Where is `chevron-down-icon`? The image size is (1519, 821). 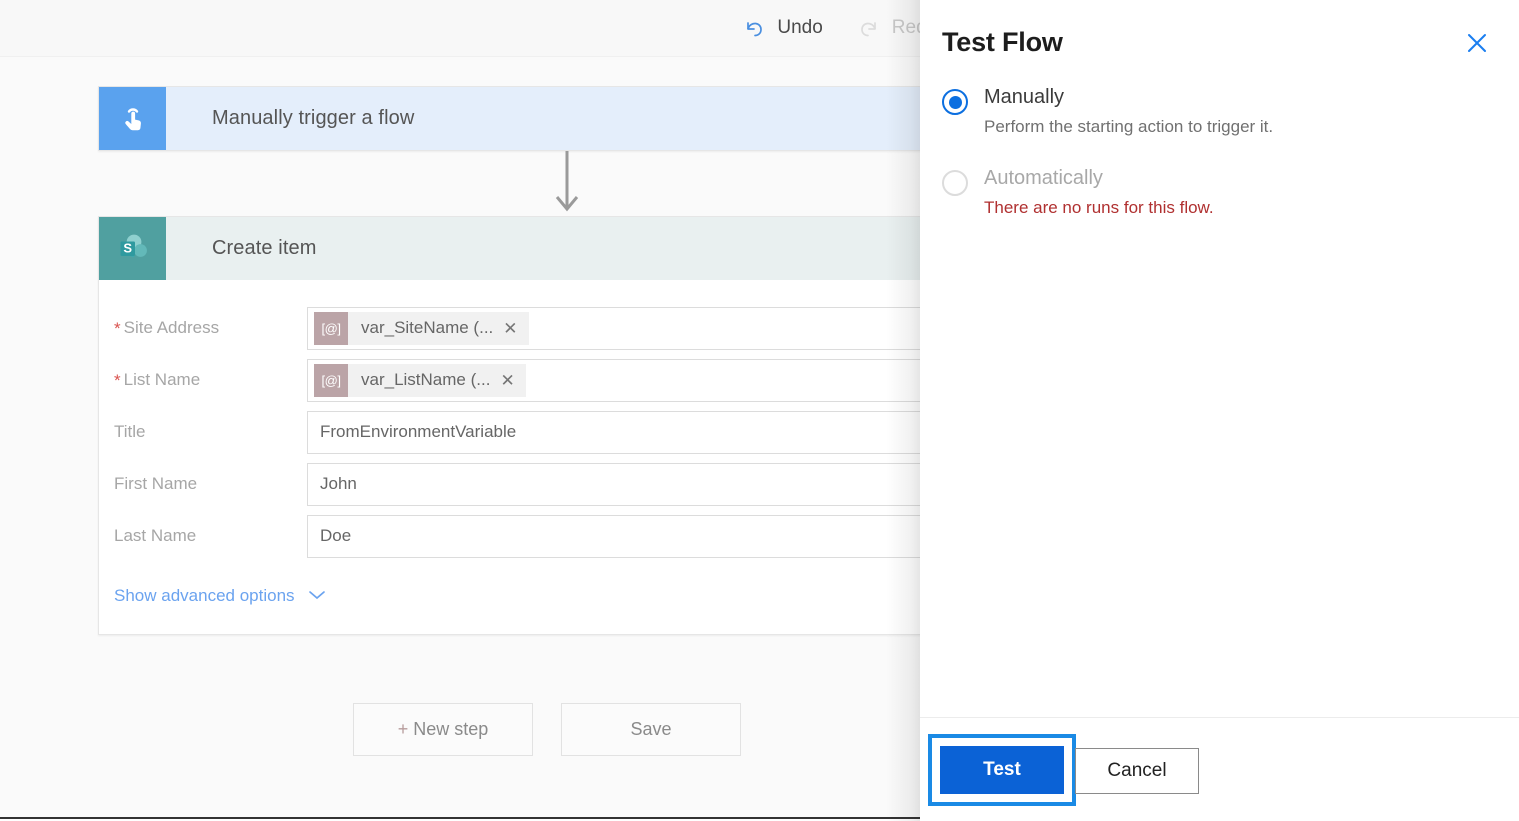
chevron-down-icon is located at coordinates (317, 596).